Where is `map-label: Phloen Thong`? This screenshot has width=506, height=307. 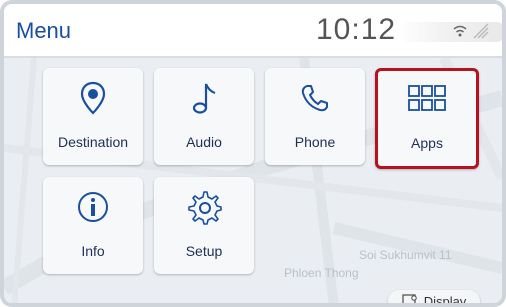 map-label: Phloen Thong is located at coordinates (321, 273).